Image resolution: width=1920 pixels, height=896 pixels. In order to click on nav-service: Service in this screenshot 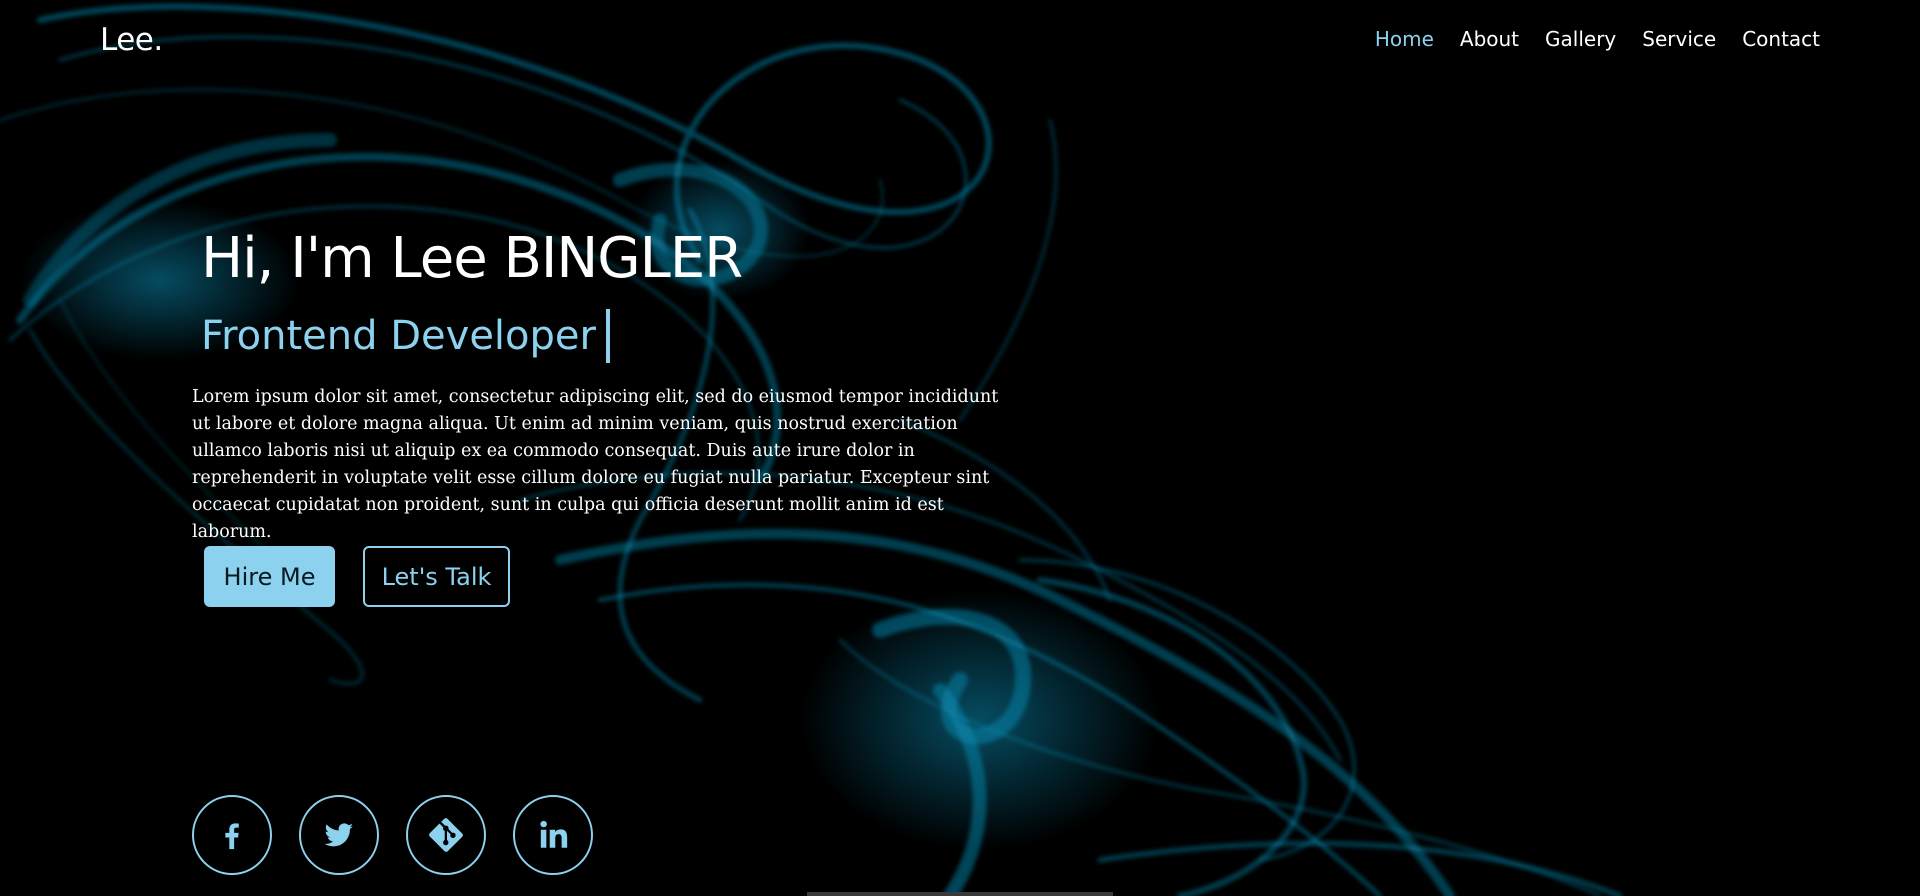, I will do `click(1679, 39)`.